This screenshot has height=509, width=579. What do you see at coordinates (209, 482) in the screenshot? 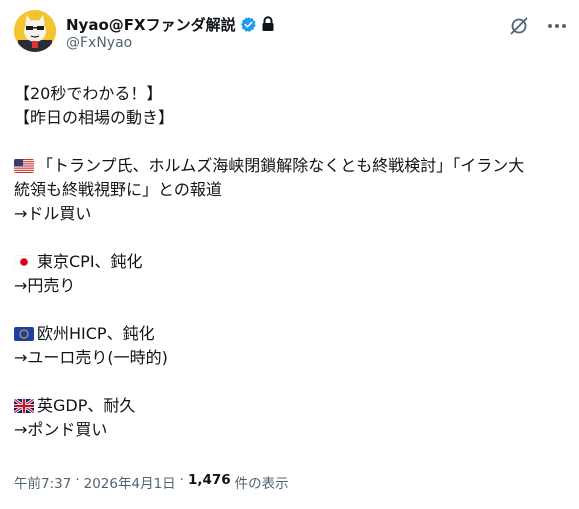
I see `view-count: 1,476` at bounding box center [209, 482].